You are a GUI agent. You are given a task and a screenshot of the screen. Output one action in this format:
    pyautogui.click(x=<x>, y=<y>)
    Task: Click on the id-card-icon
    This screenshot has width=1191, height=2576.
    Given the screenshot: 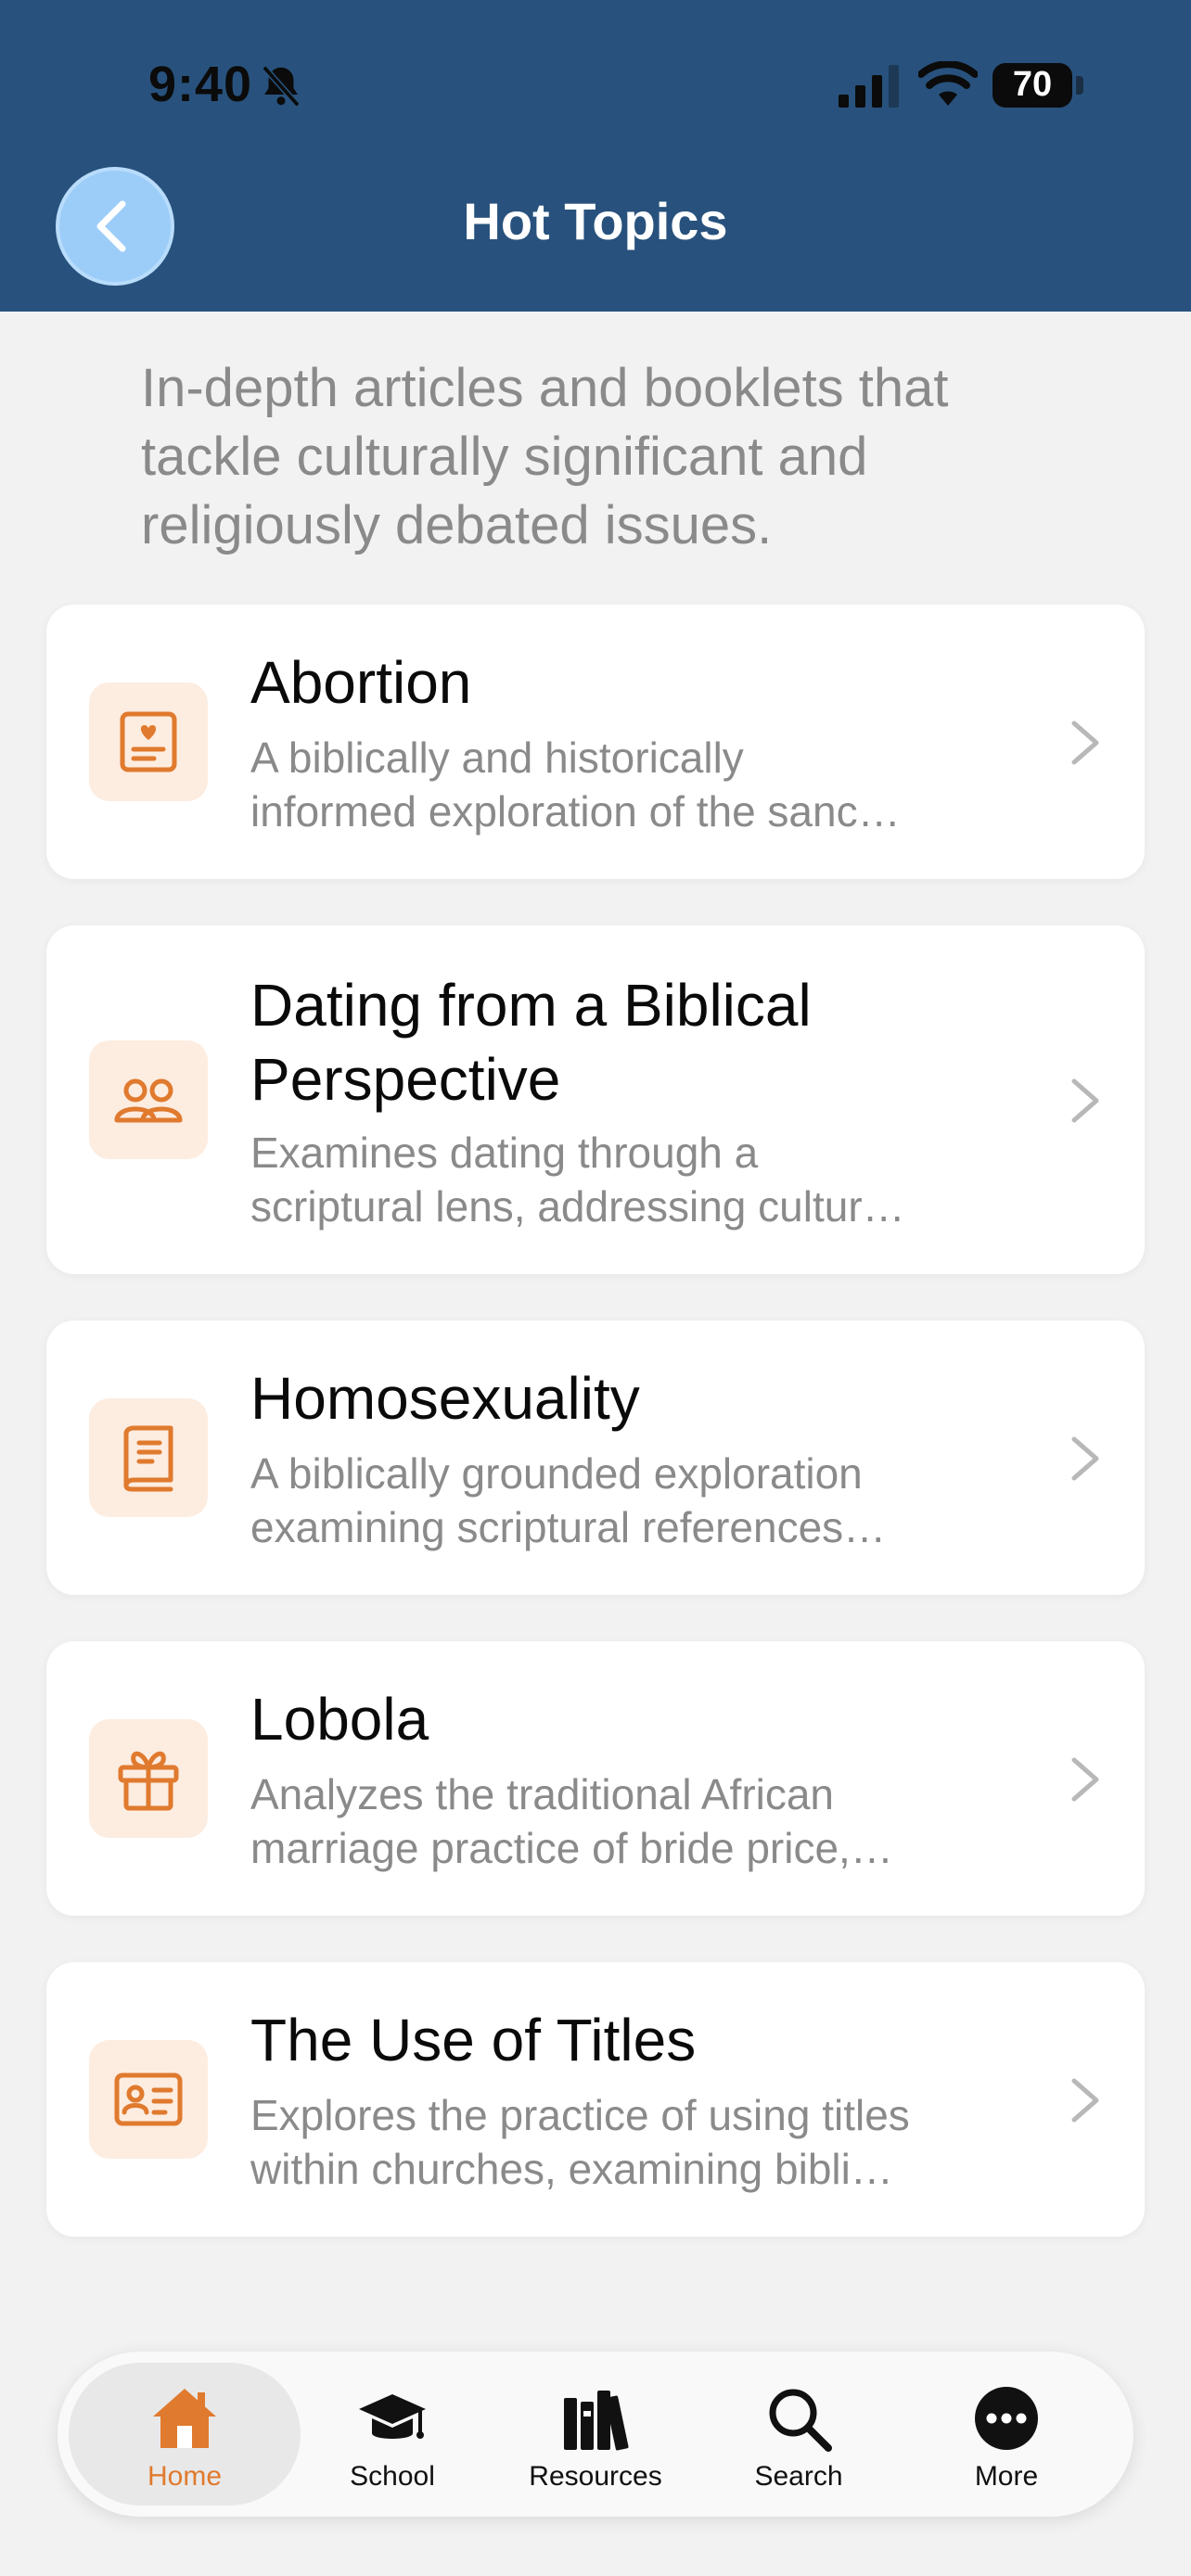 What is the action you would take?
    pyautogui.click(x=148, y=2099)
    